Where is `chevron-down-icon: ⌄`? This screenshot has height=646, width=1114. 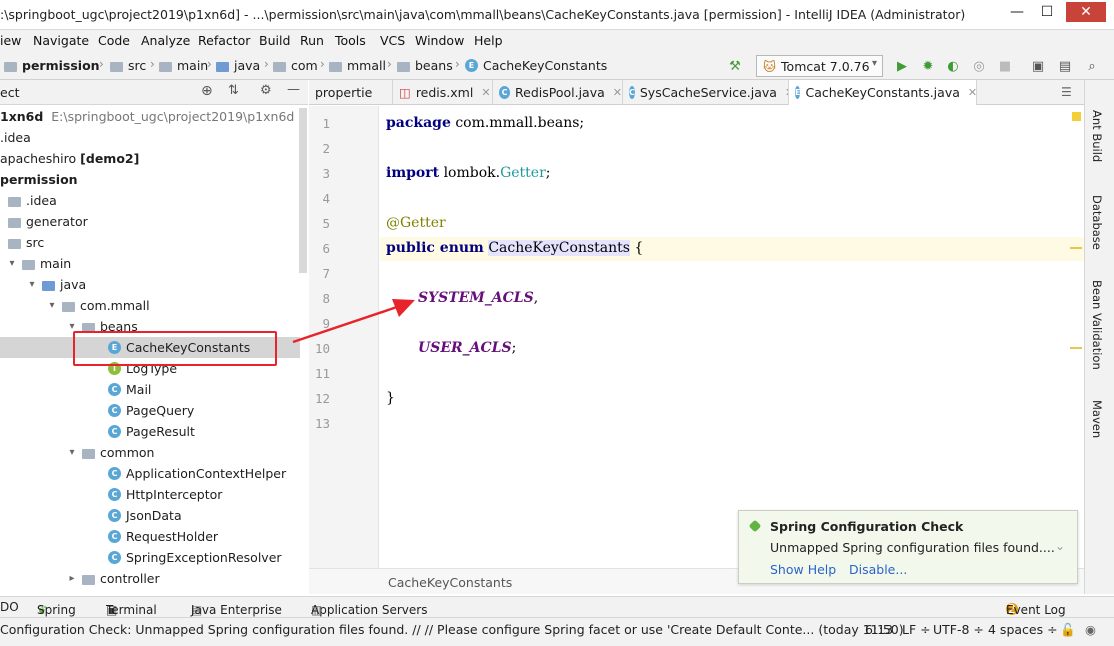 chevron-down-icon: ⌄ is located at coordinates (1060, 546).